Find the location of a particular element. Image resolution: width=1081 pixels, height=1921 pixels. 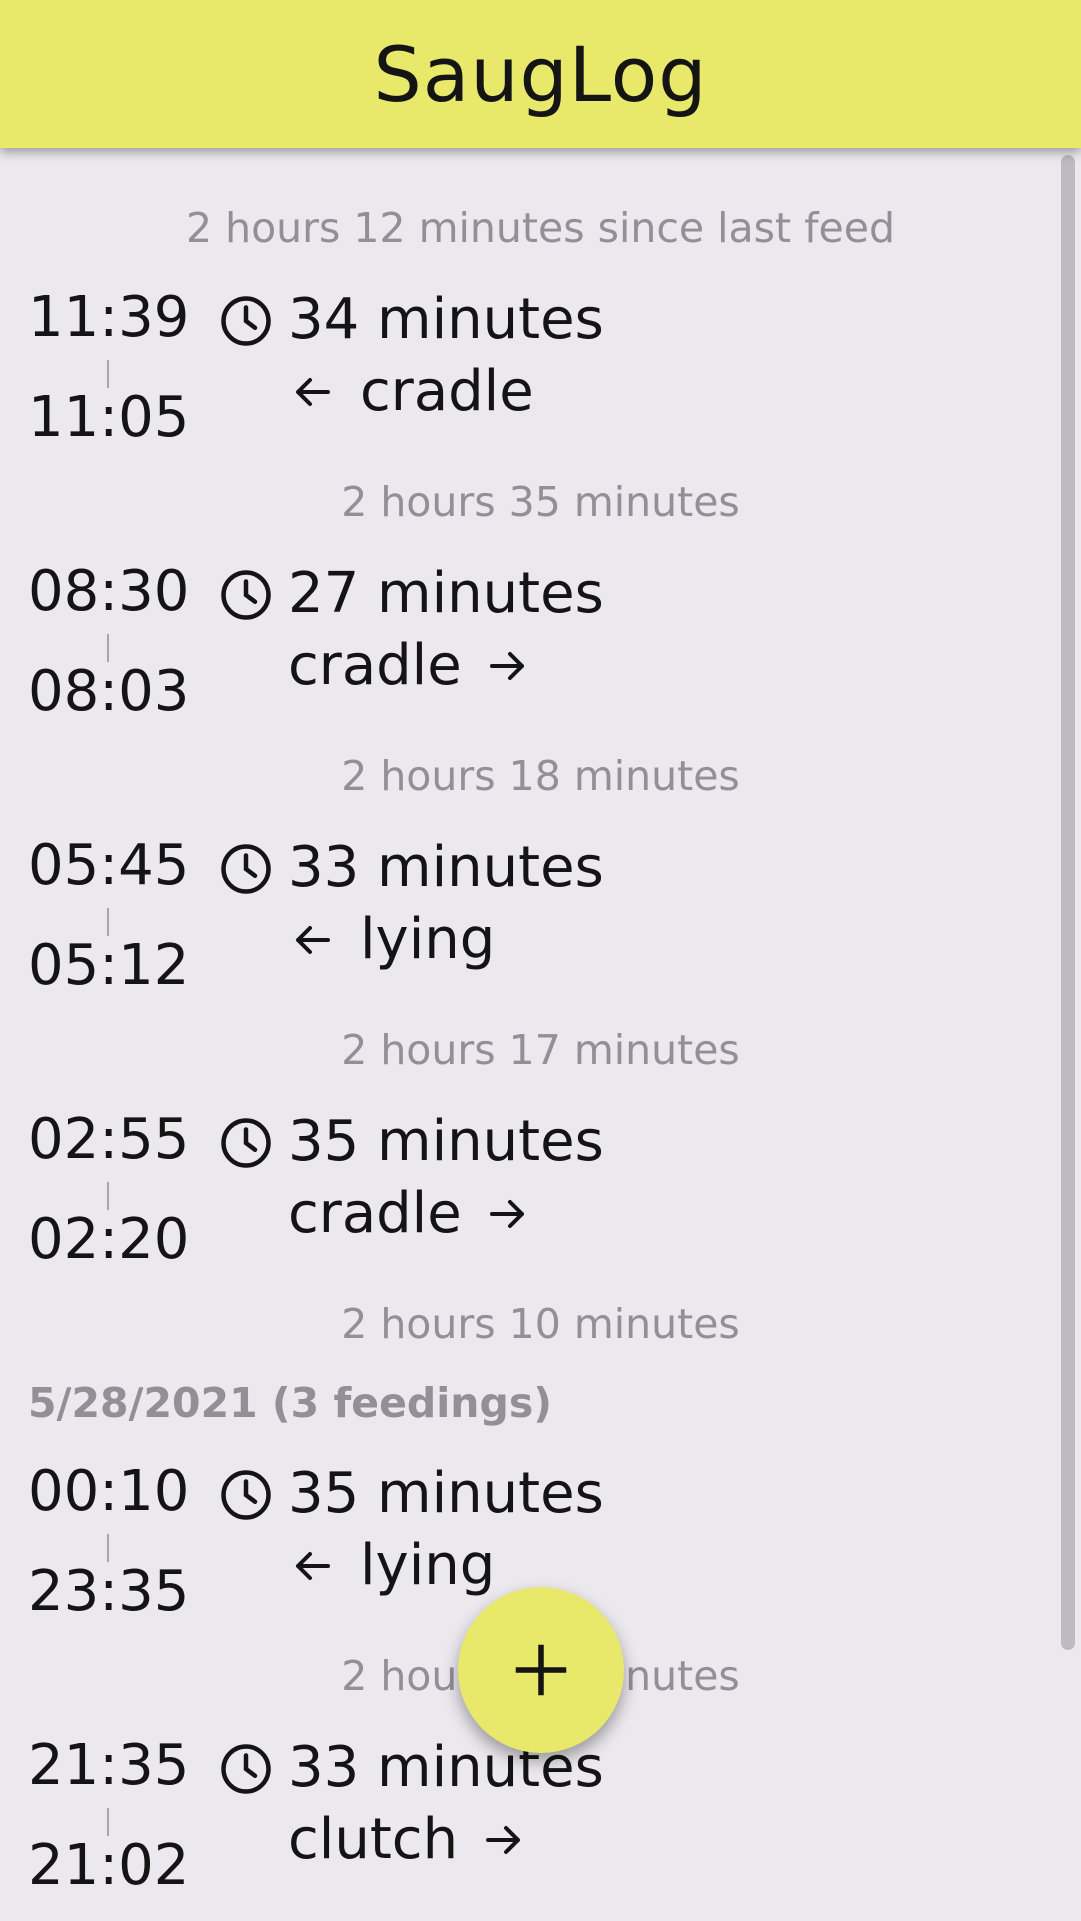

feed-gap-label: 2 hours 17 minutes is located at coordinates (540, 1050).